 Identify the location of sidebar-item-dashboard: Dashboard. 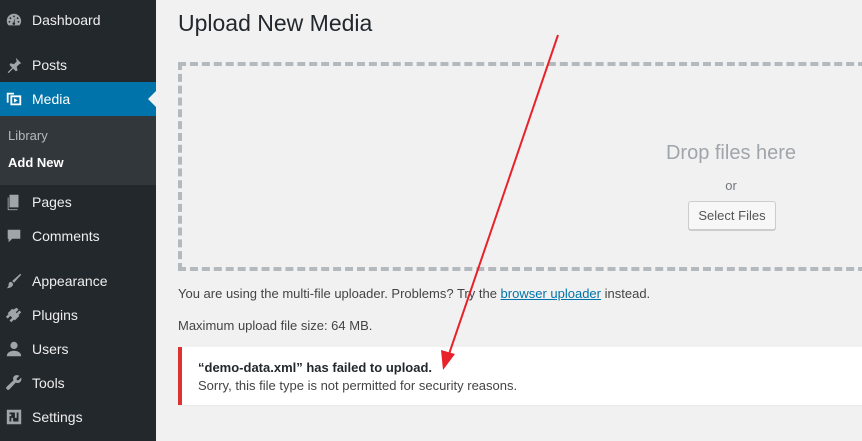
(78, 20).